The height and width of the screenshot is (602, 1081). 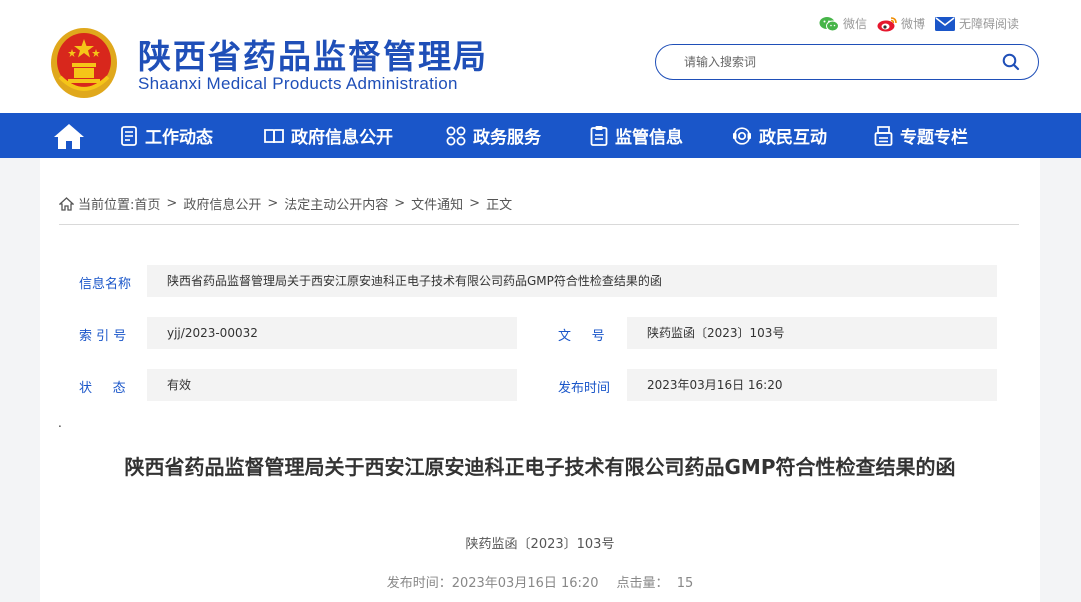 I want to click on click-count: 点击量： 15, so click(x=655, y=583).